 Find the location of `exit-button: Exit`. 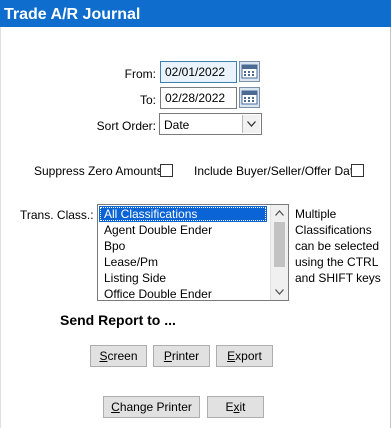

exit-button: Exit is located at coordinates (235, 407).